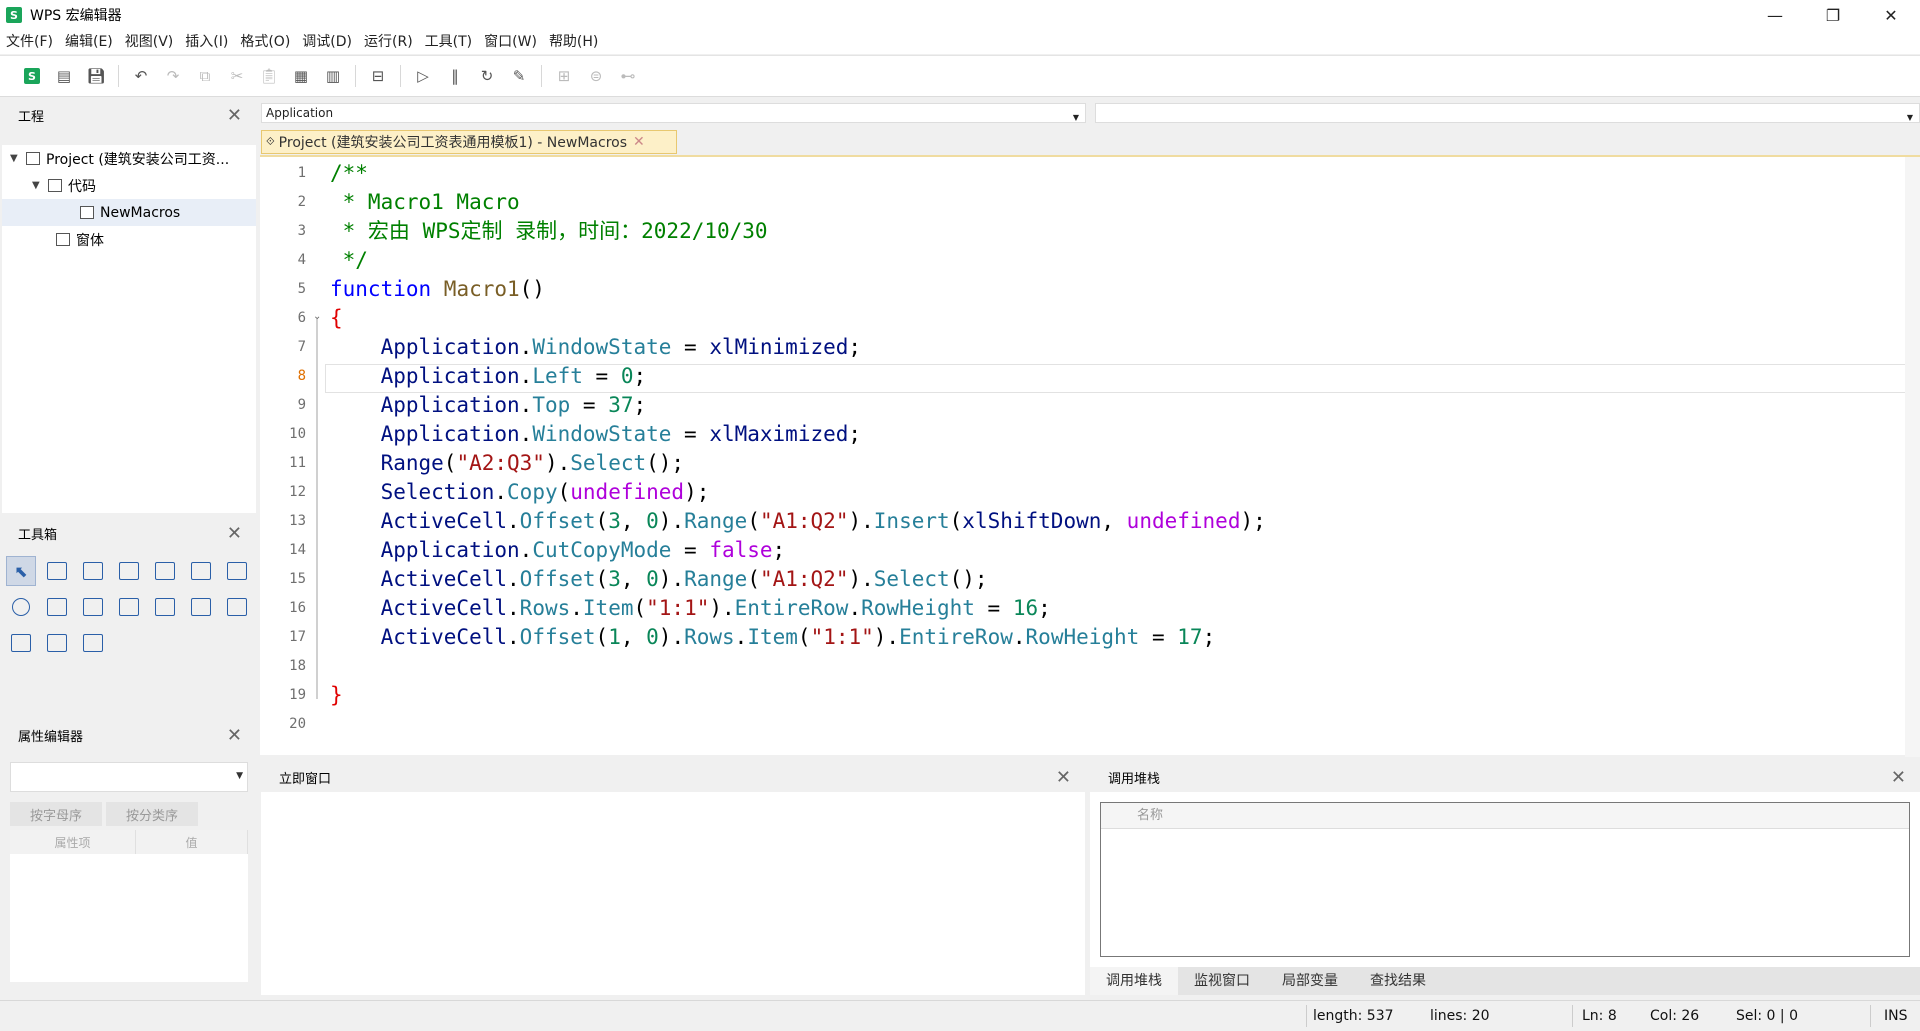  I want to click on code-line: Selection.Copy(undefined);, so click(520, 492).